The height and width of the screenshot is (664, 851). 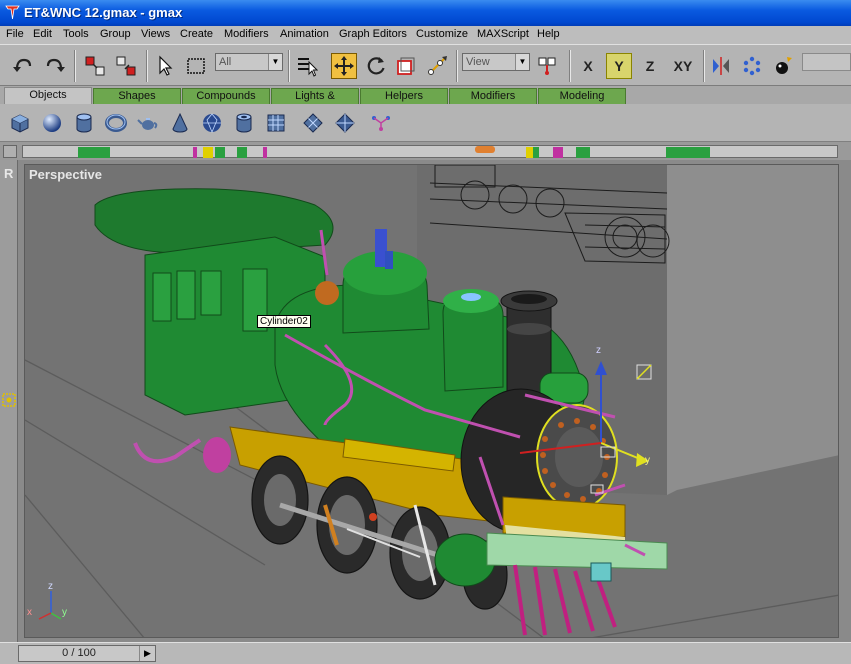 What do you see at coordinates (496, 62) in the screenshot?
I see `reference-coordinate-dropdown: View ▼` at bounding box center [496, 62].